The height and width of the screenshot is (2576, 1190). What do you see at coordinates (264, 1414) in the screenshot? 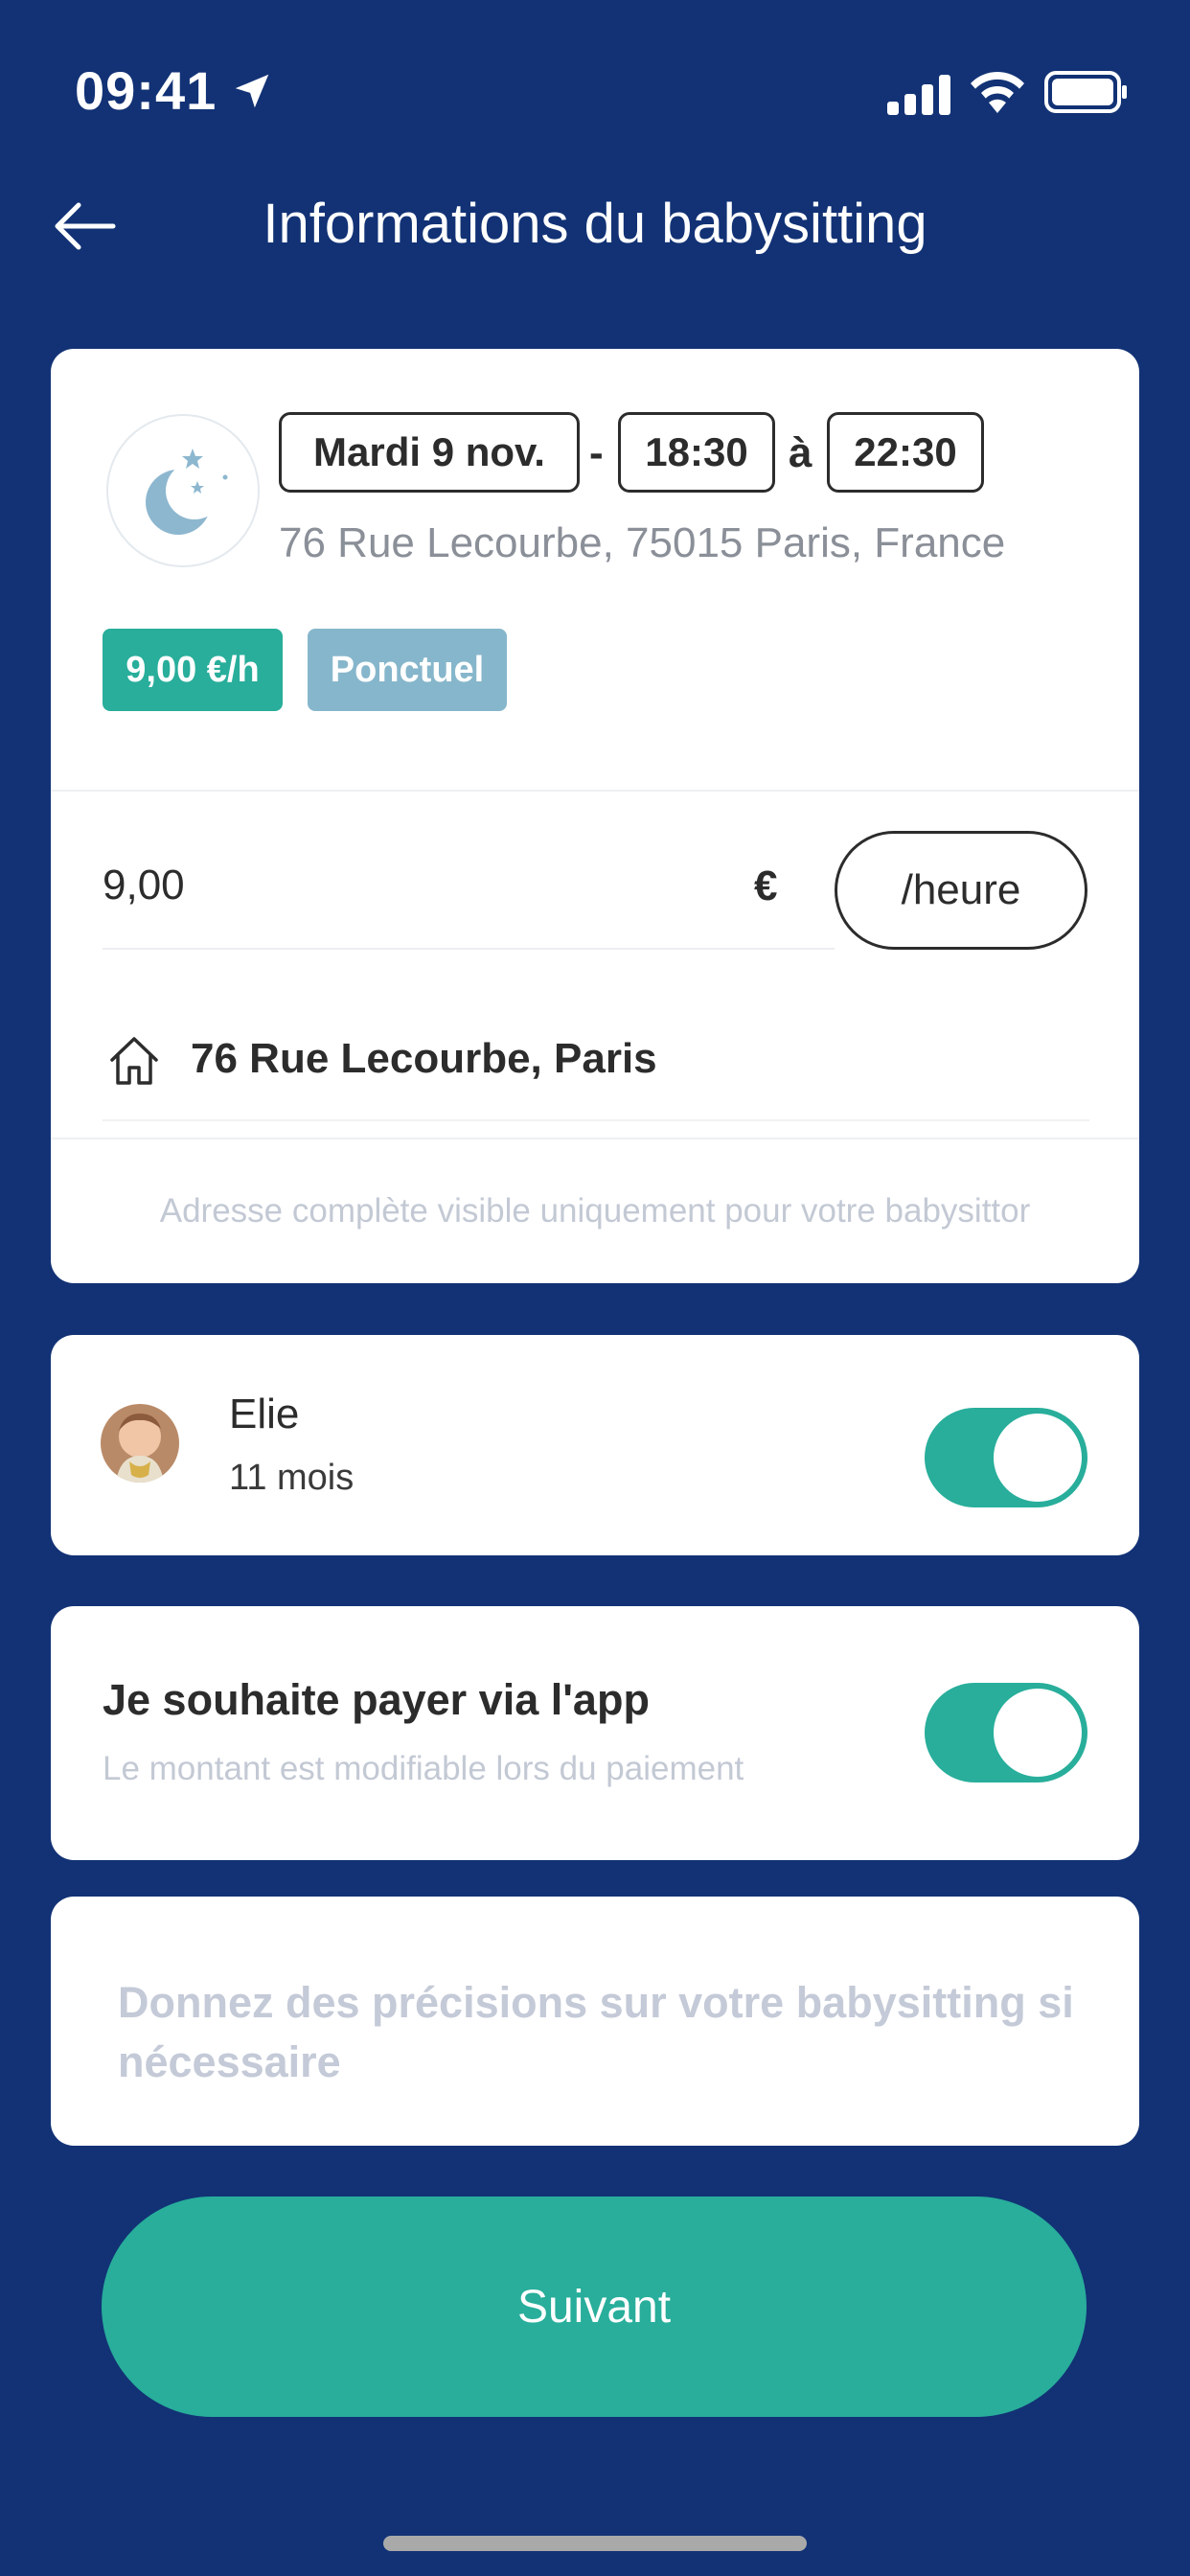
I see `child-name: Elie` at bounding box center [264, 1414].